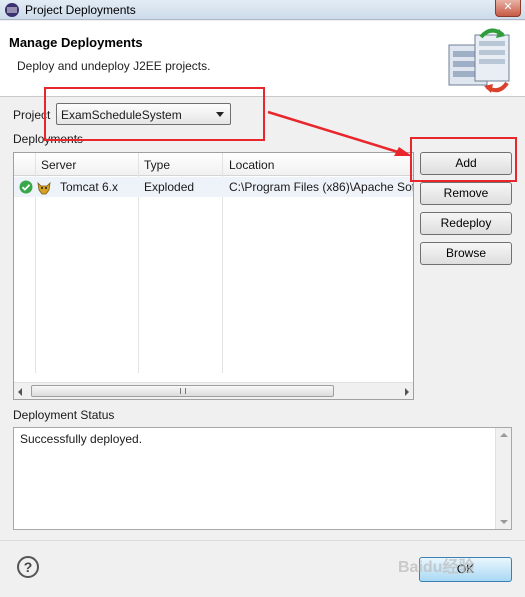  I want to click on row-location: C:\Program Files (x86)\Apache Soft, so click(321, 187).